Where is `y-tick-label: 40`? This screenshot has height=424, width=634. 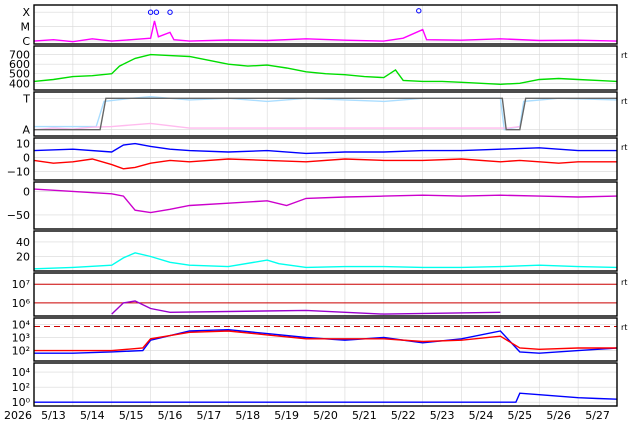 y-tick-label: 40 is located at coordinates (23, 242).